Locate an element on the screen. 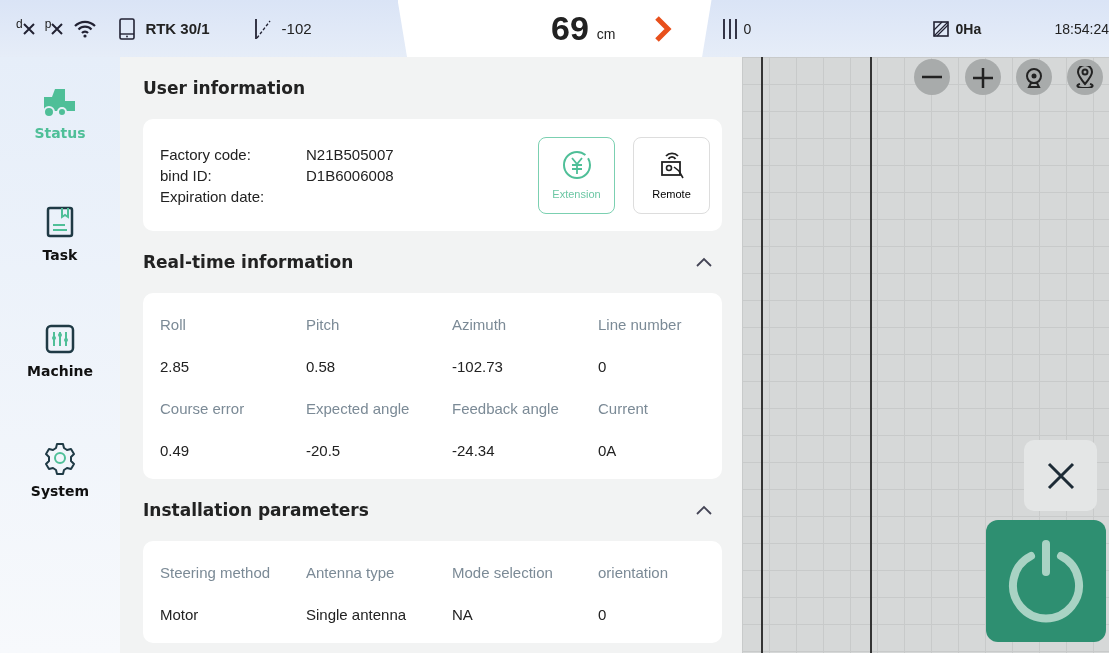  field-value: 0A is located at coordinates (608, 450).